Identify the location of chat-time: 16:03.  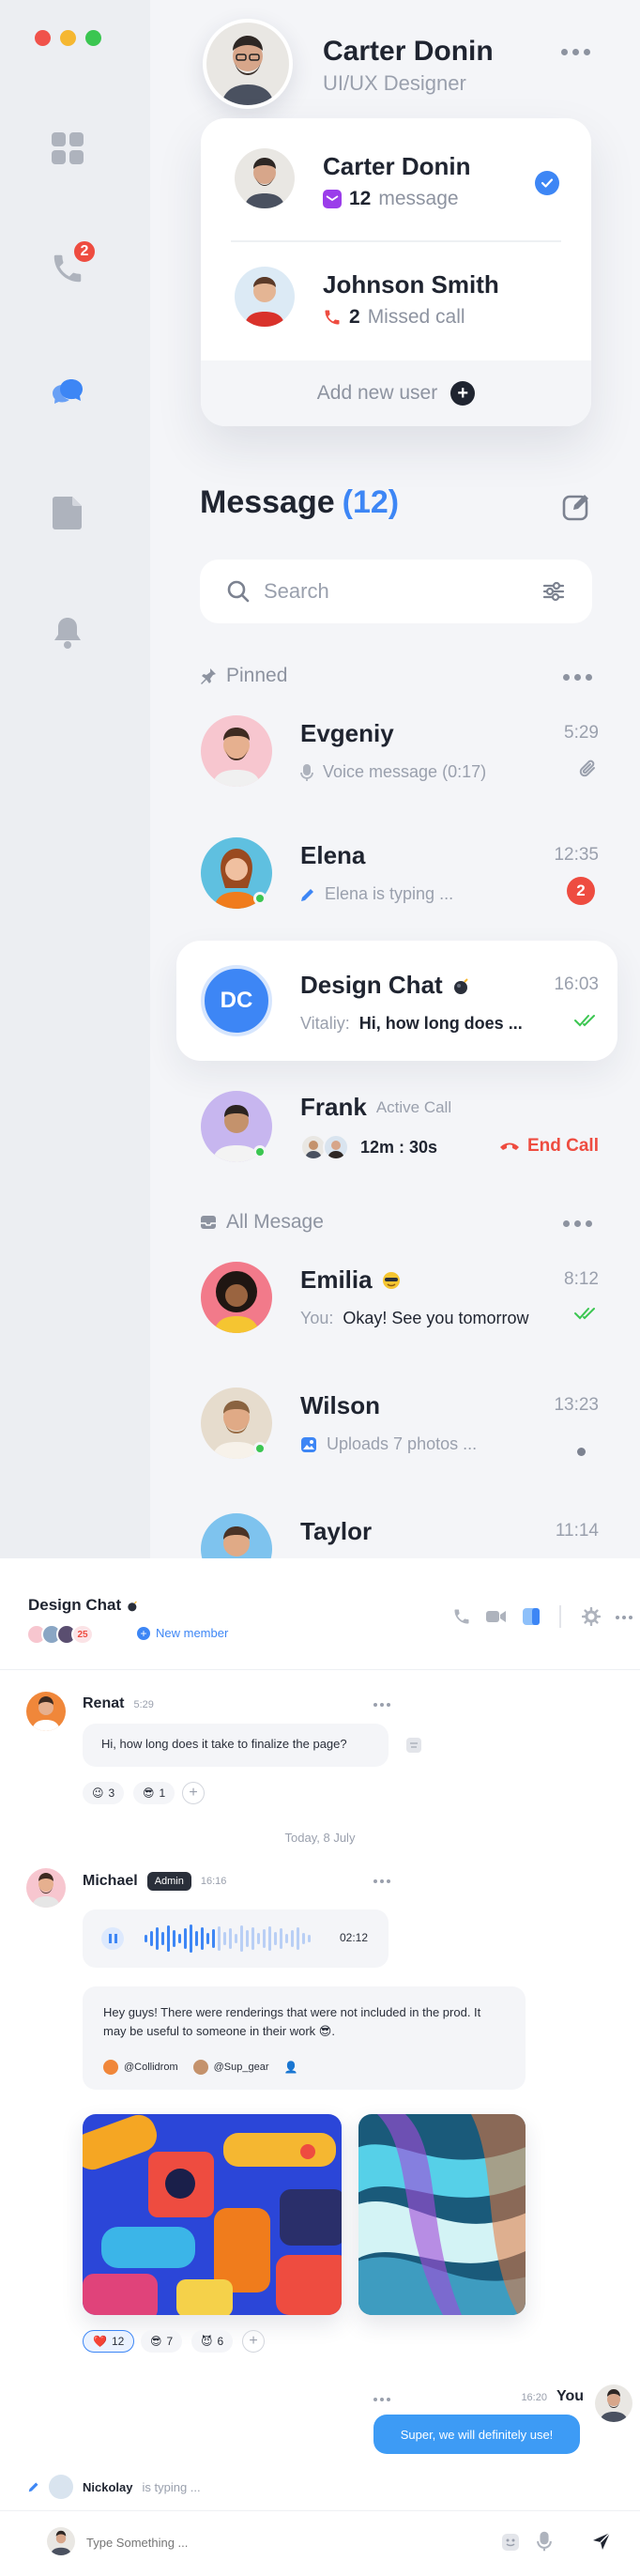
(577, 984).